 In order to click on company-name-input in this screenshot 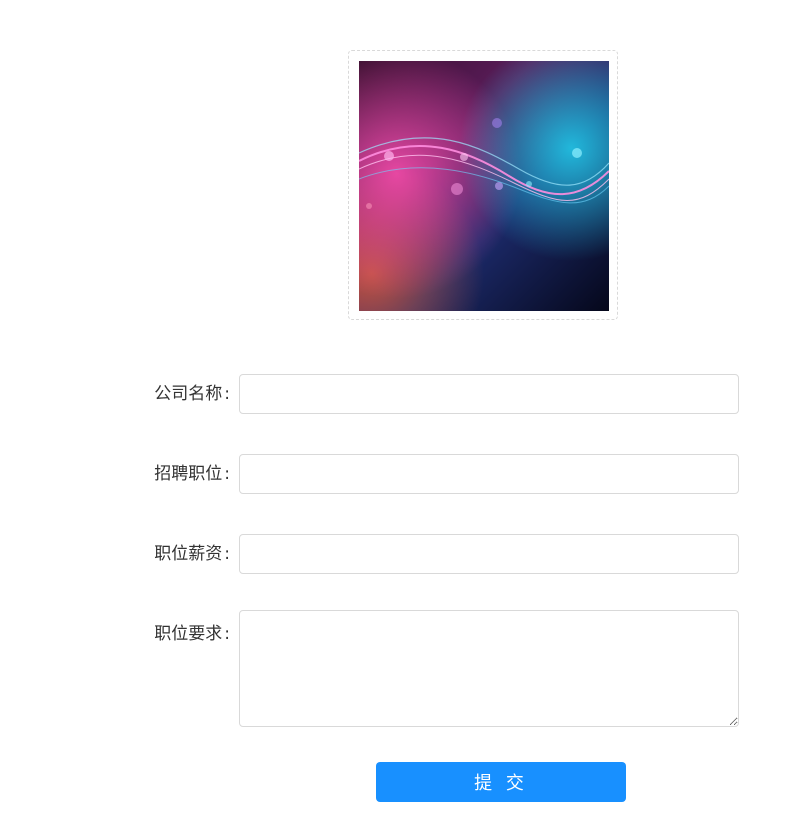, I will do `click(489, 394)`.